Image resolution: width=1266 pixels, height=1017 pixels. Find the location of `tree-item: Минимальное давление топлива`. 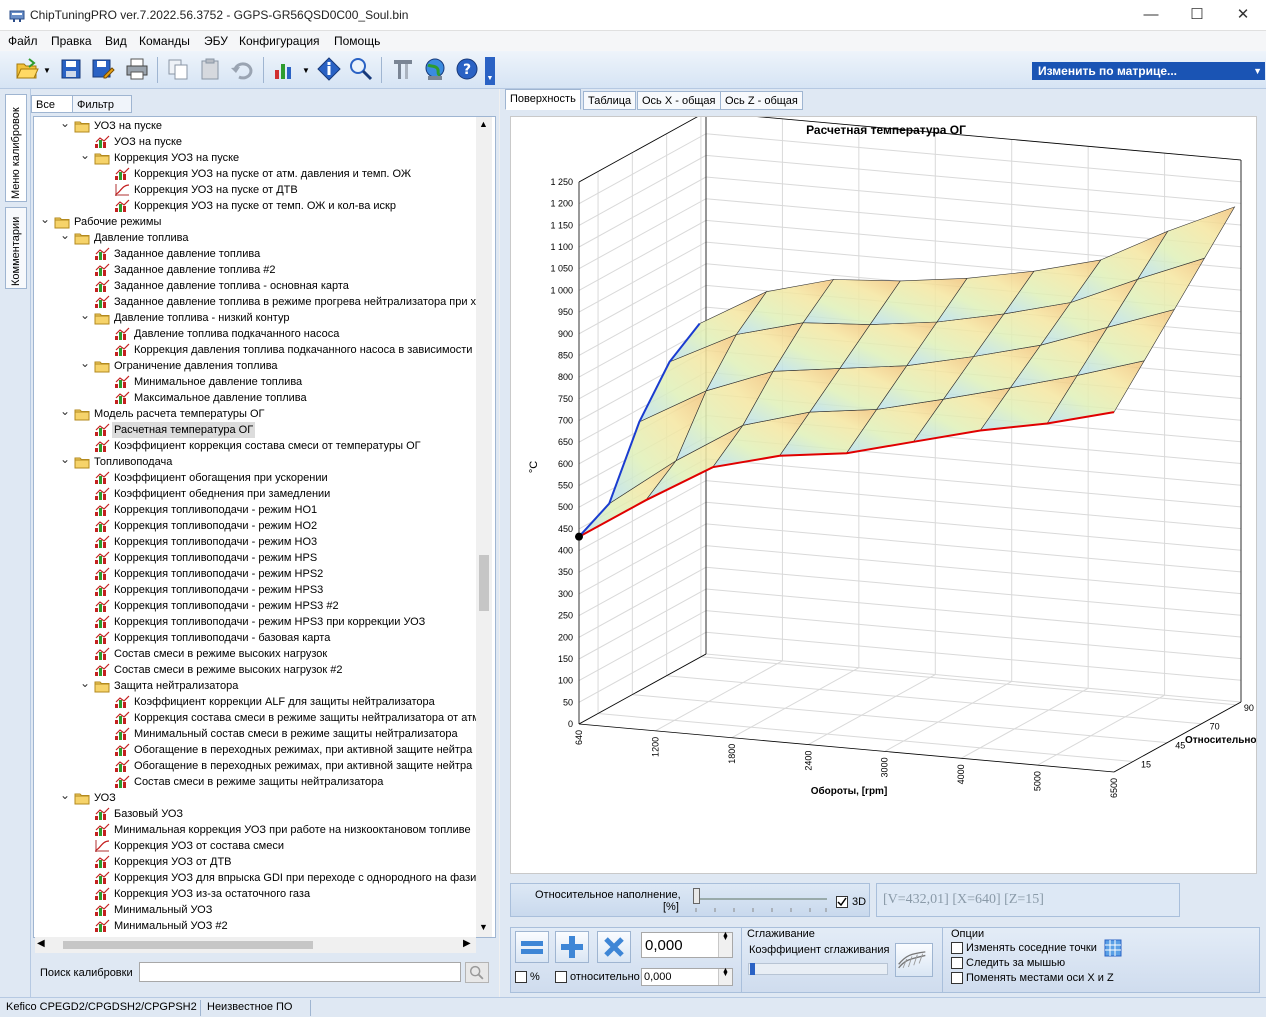

tree-item: Минимальное давление топлива is located at coordinates (257, 382).